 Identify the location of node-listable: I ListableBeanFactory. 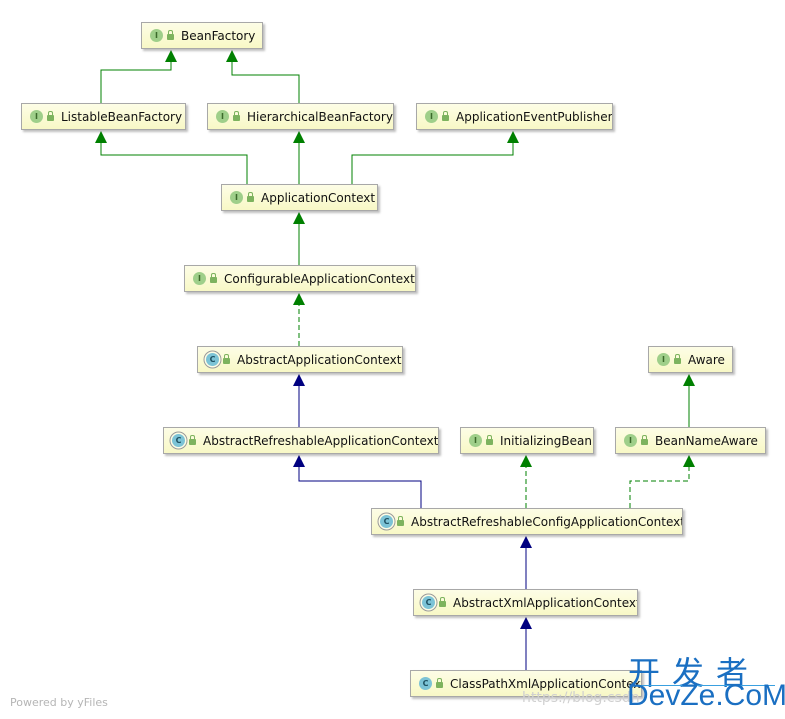
(103, 116).